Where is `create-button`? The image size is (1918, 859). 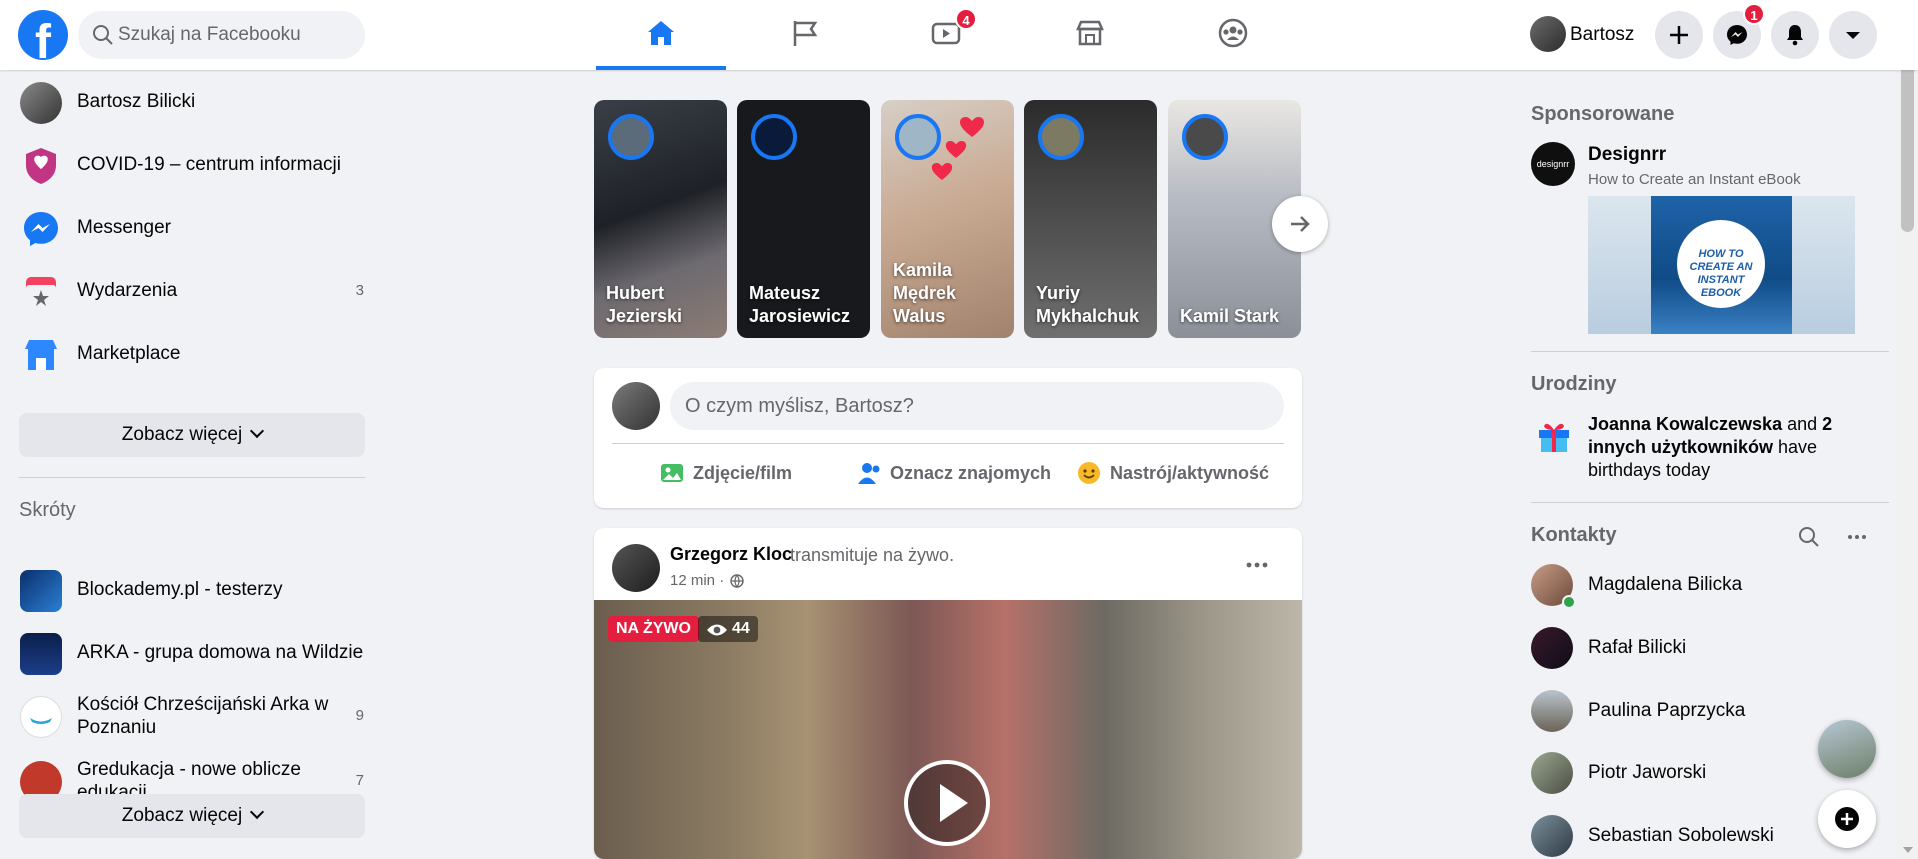 create-button is located at coordinates (1679, 35).